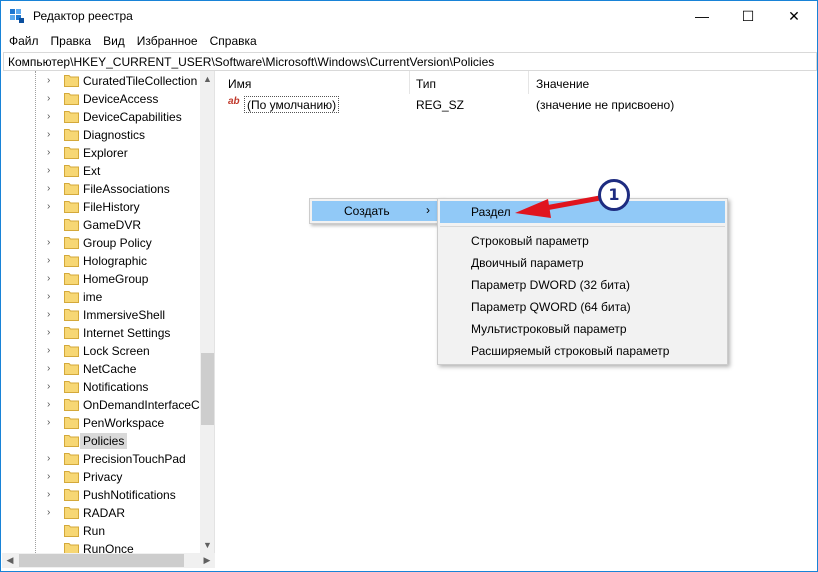 Image resolution: width=818 pixels, height=572 pixels. Describe the element at coordinates (672, 82) in the screenshot. I see `column-header-data: Значение` at that location.